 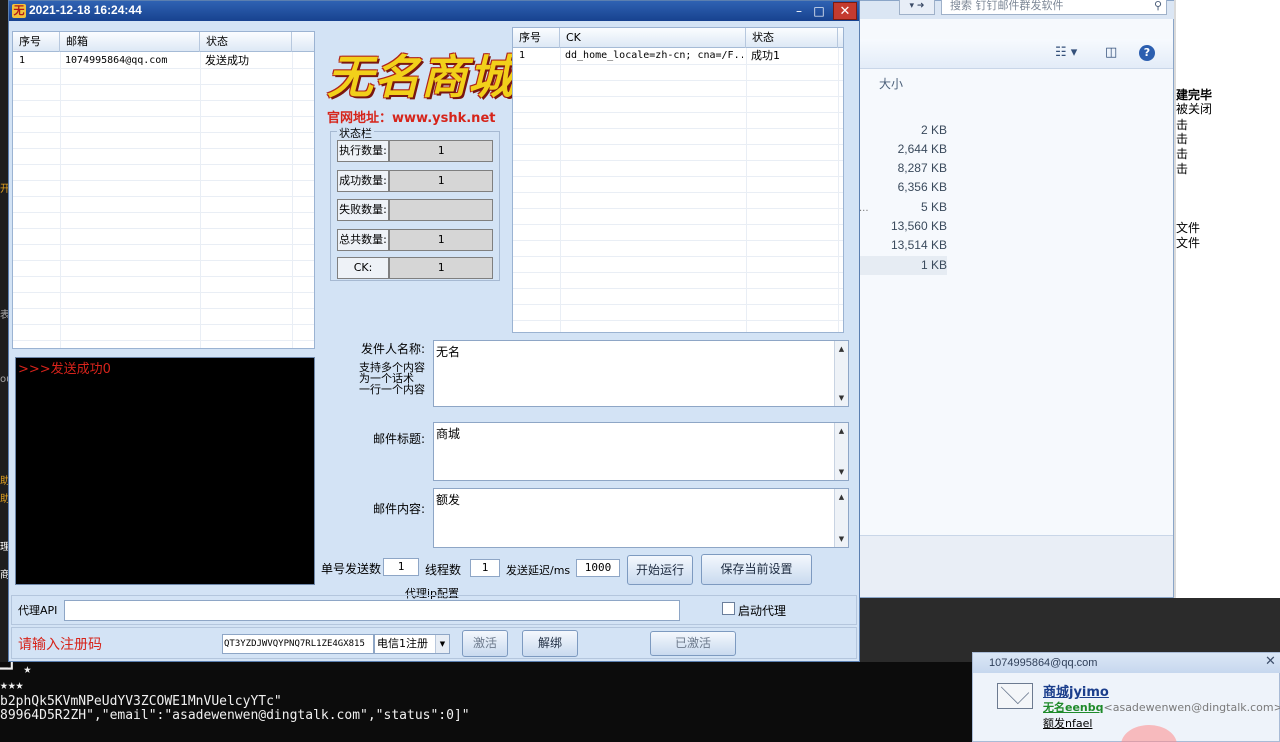 I want to click on notification-sender: 无名eenbq<asadewenwen@dingtalk.com>, so click(x=1161, y=707).